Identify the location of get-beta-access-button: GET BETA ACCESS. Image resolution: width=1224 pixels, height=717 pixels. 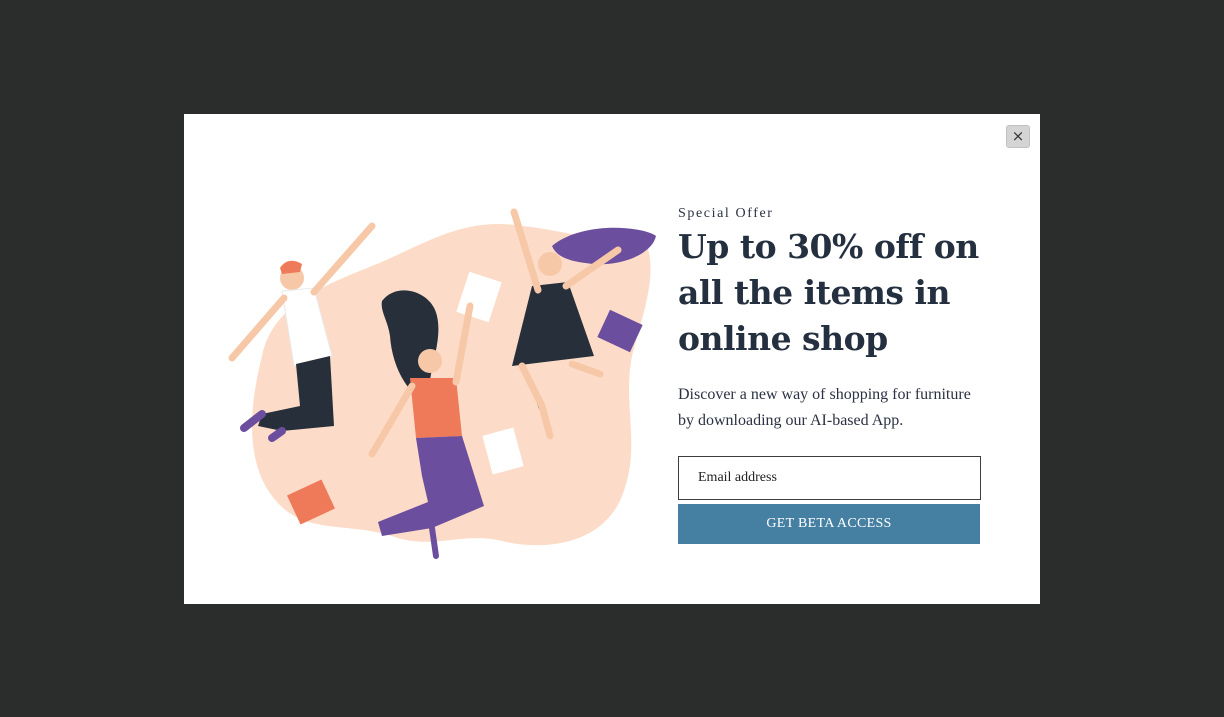
(829, 524).